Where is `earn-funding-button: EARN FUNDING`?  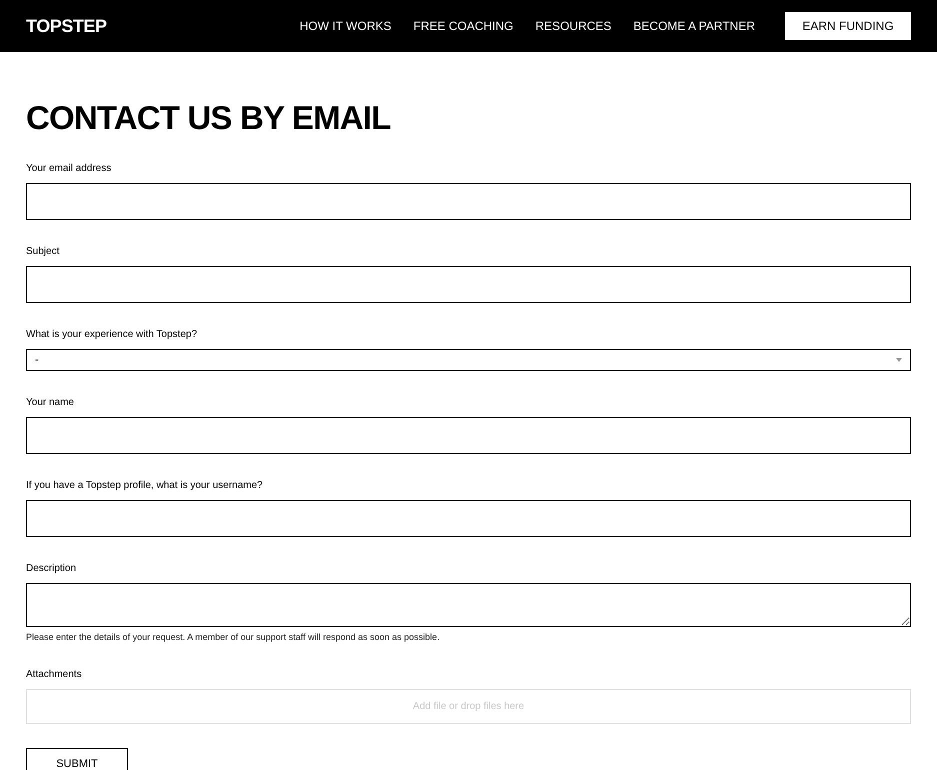
earn-funding-button: EARN FUNDING is located at coordinates (848, 26).